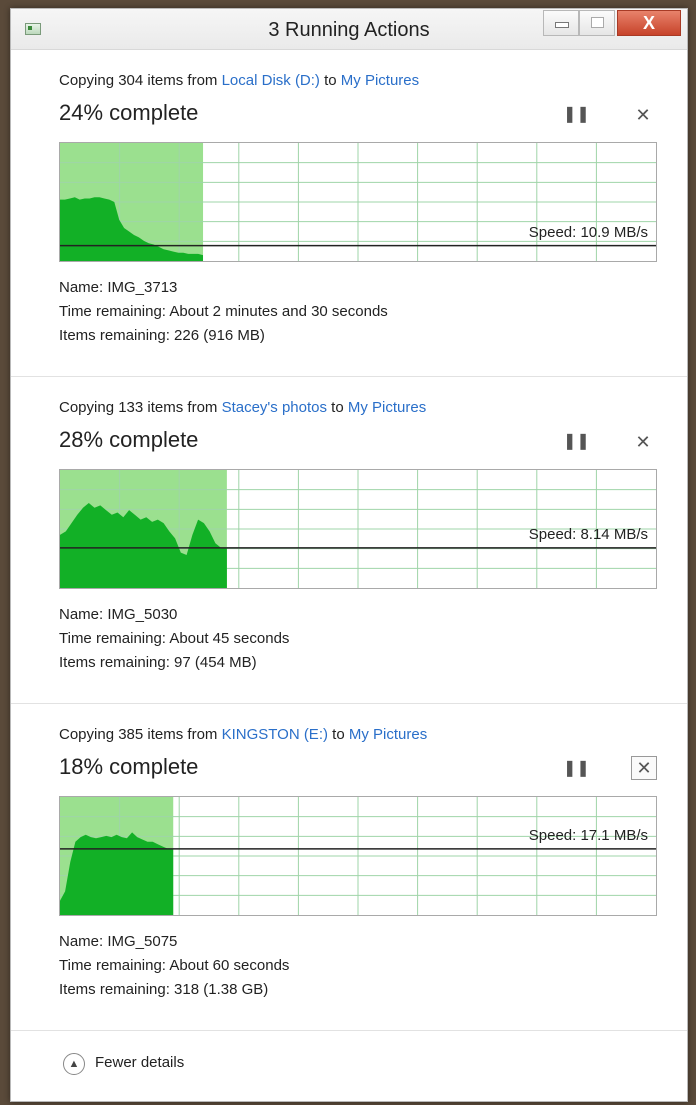 Image resolution: width=696 pixels, height=1105 pixels. I want to click on speed-label: Speed: 8.14 MB/s, so click(588, 534).